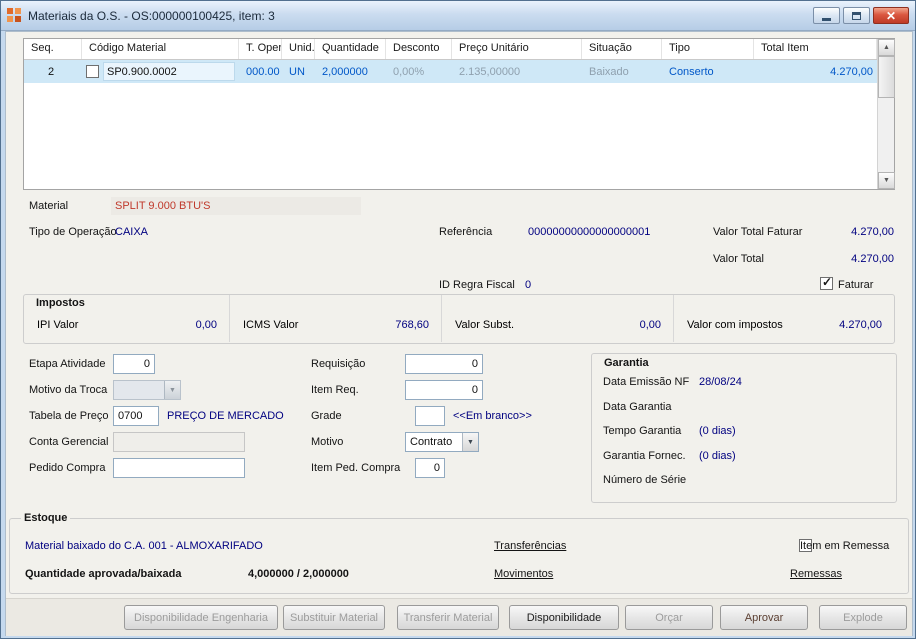  I want to click on maximize-button, so click(856, 15).